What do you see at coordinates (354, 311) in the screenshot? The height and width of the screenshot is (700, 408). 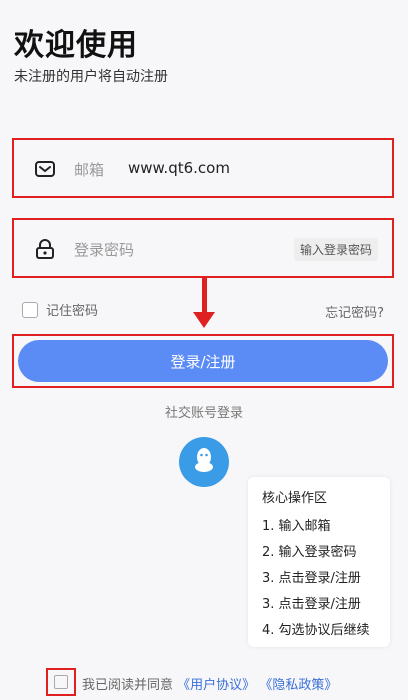 I see `forgot-password-link: 忘记密码?` at bounding box center [354, 311].